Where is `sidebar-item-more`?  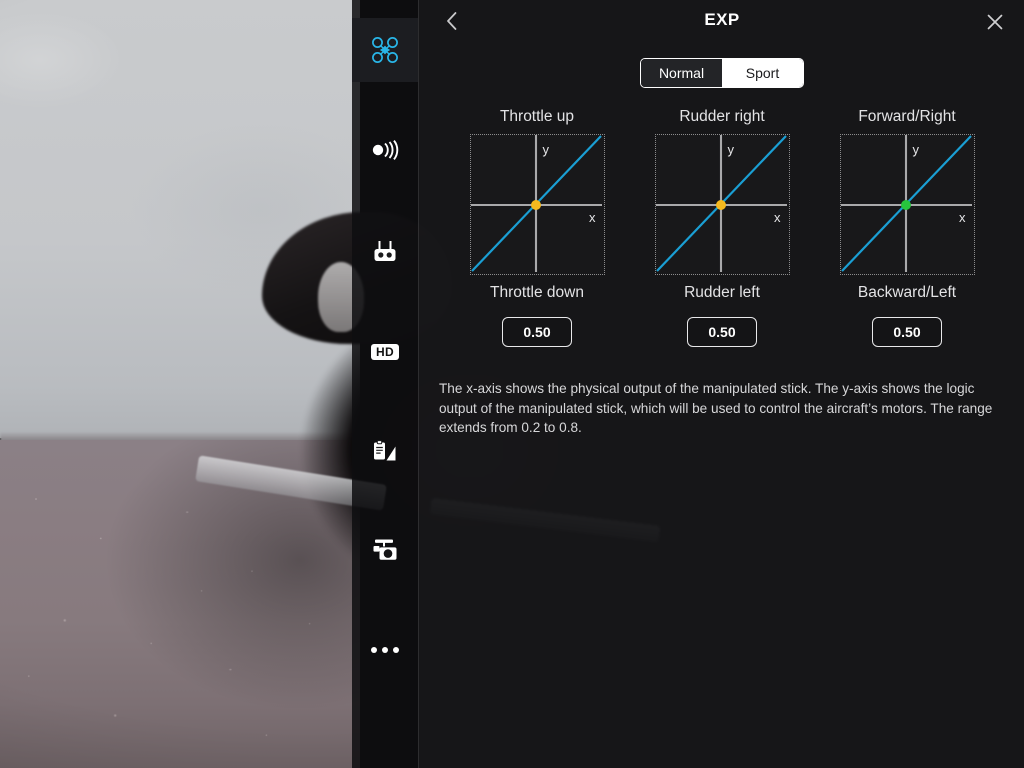 sidebar-item-more is located at coordinates (385, 650).